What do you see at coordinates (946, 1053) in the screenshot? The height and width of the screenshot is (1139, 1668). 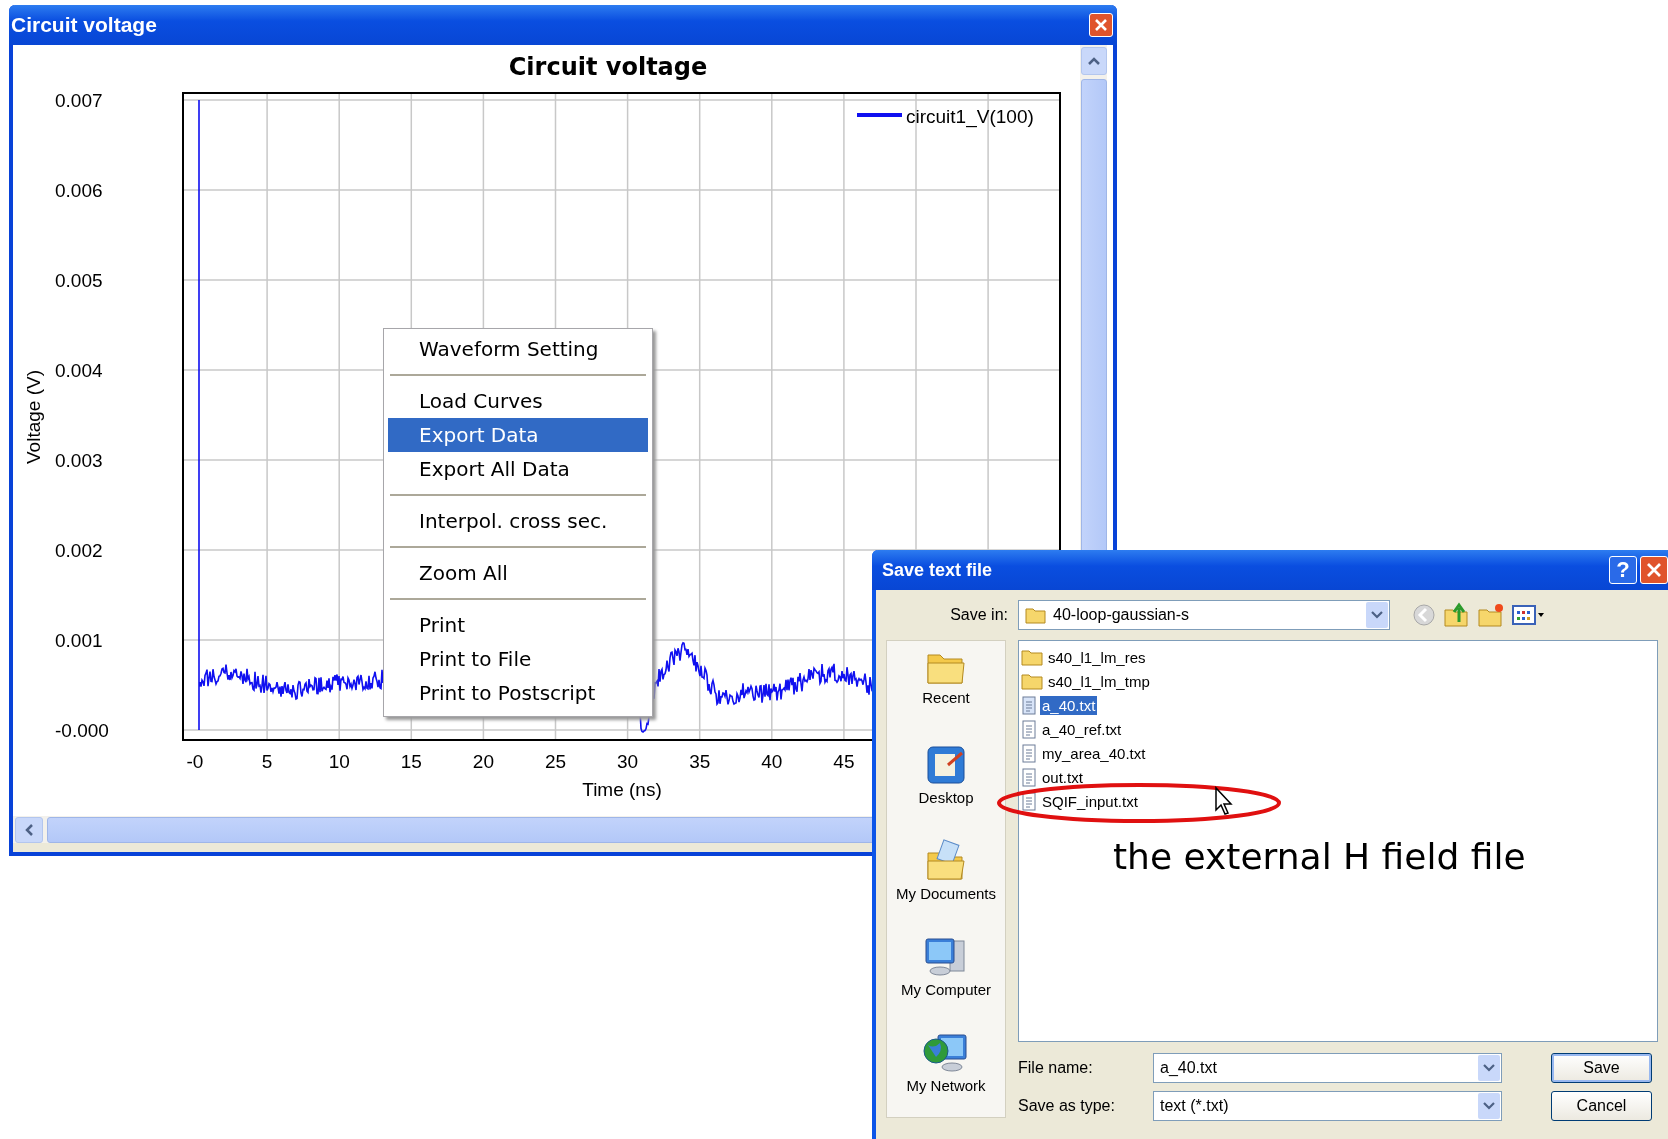 I see `network-icon` at bounding box center [946, 1053].